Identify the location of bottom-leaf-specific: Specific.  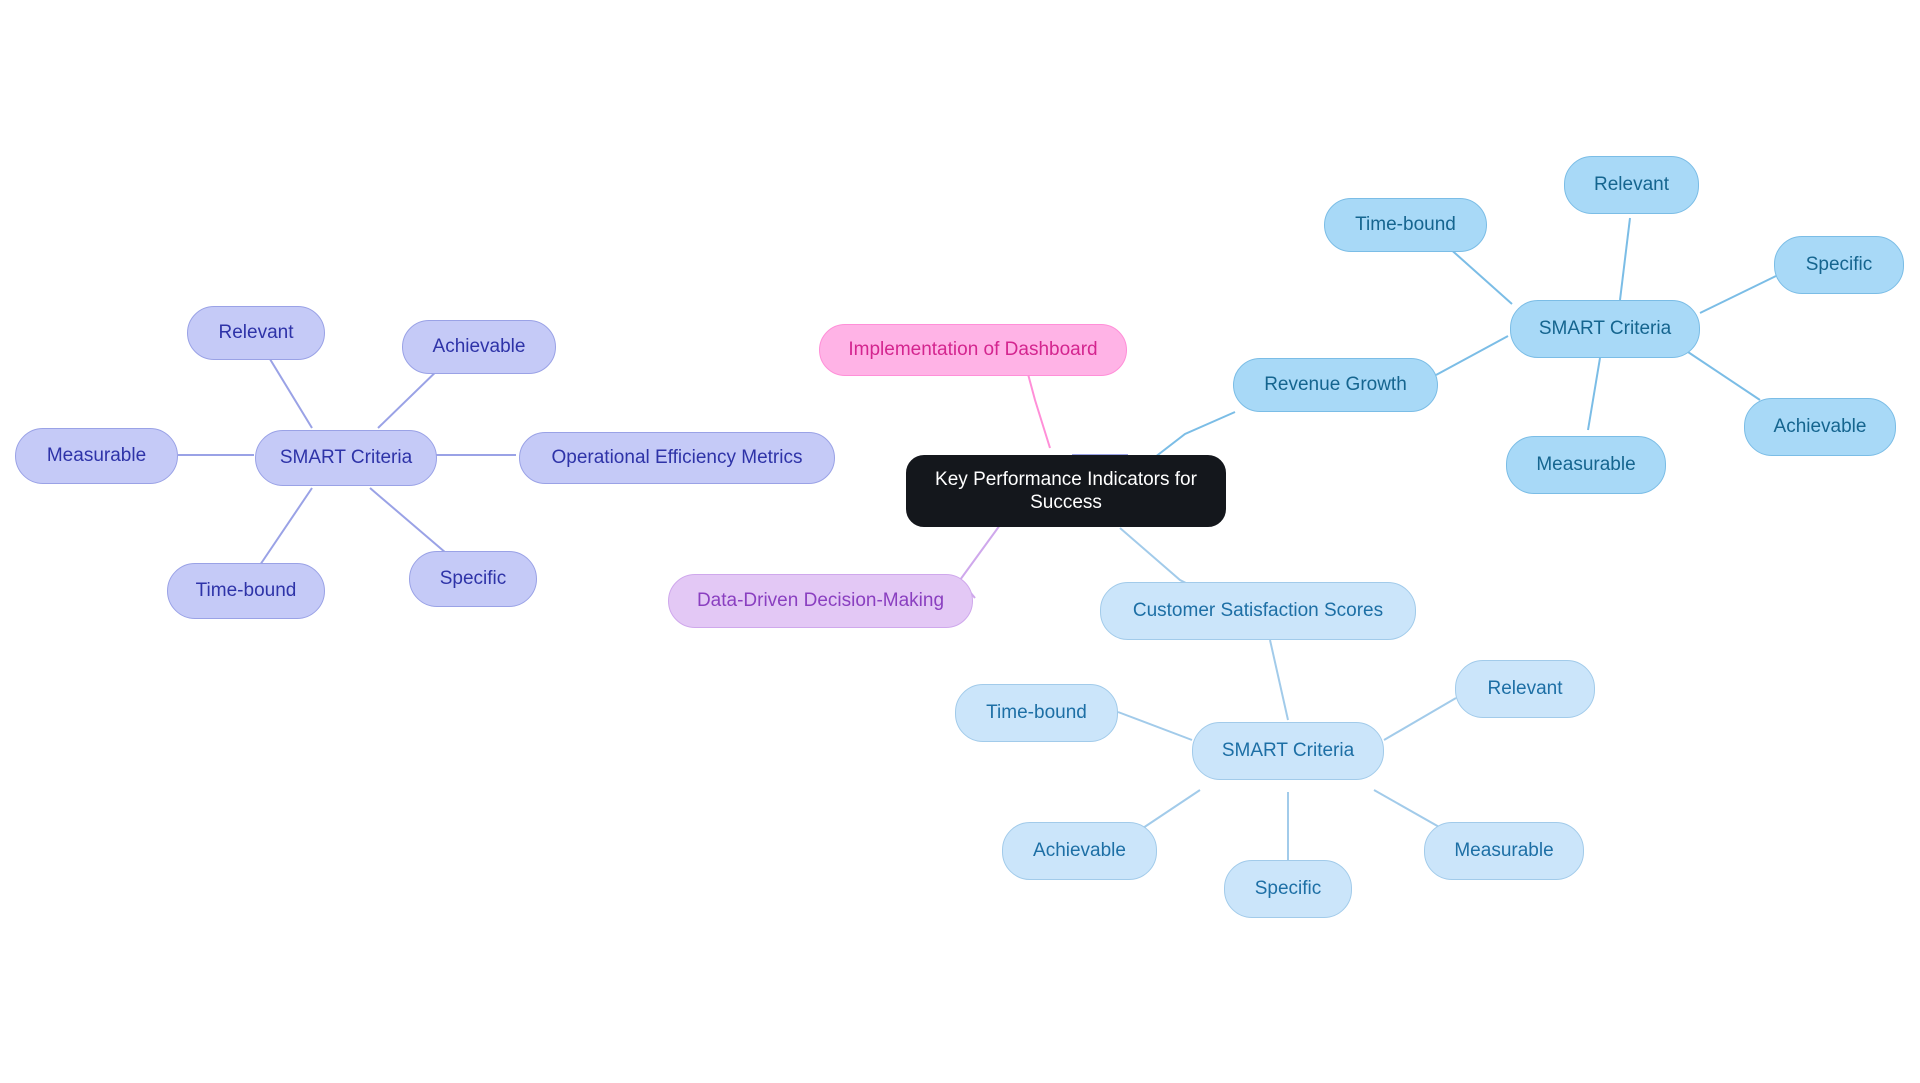
(1288, 889).